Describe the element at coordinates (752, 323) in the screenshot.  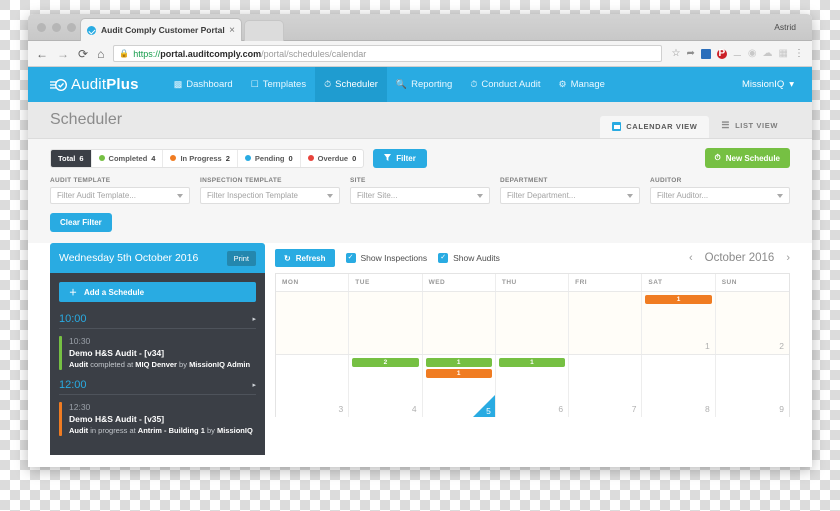
I see `calendar-day-cell: 2` at that location.